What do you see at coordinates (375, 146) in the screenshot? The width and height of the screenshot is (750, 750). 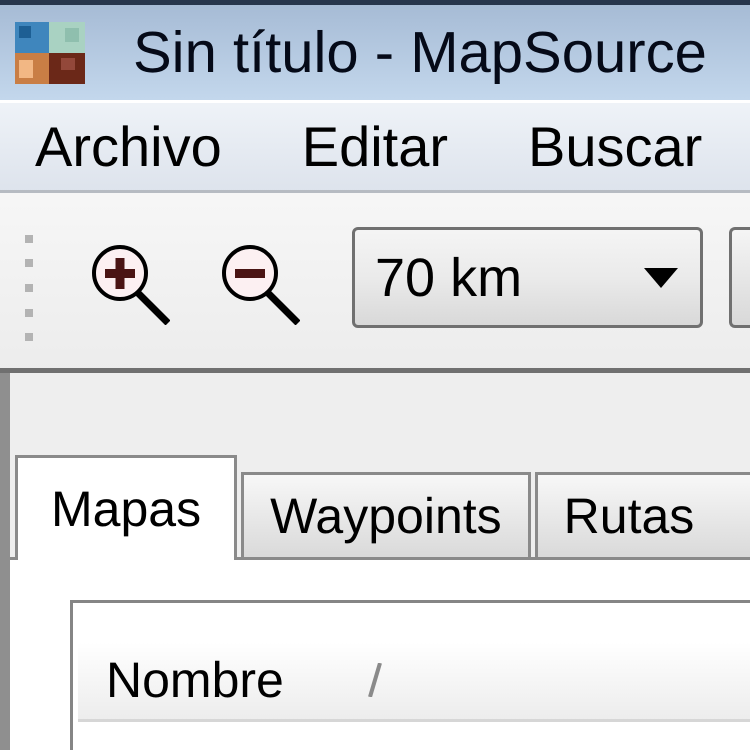 I see `menu-item: Editar` at bounding box center [375, 146].